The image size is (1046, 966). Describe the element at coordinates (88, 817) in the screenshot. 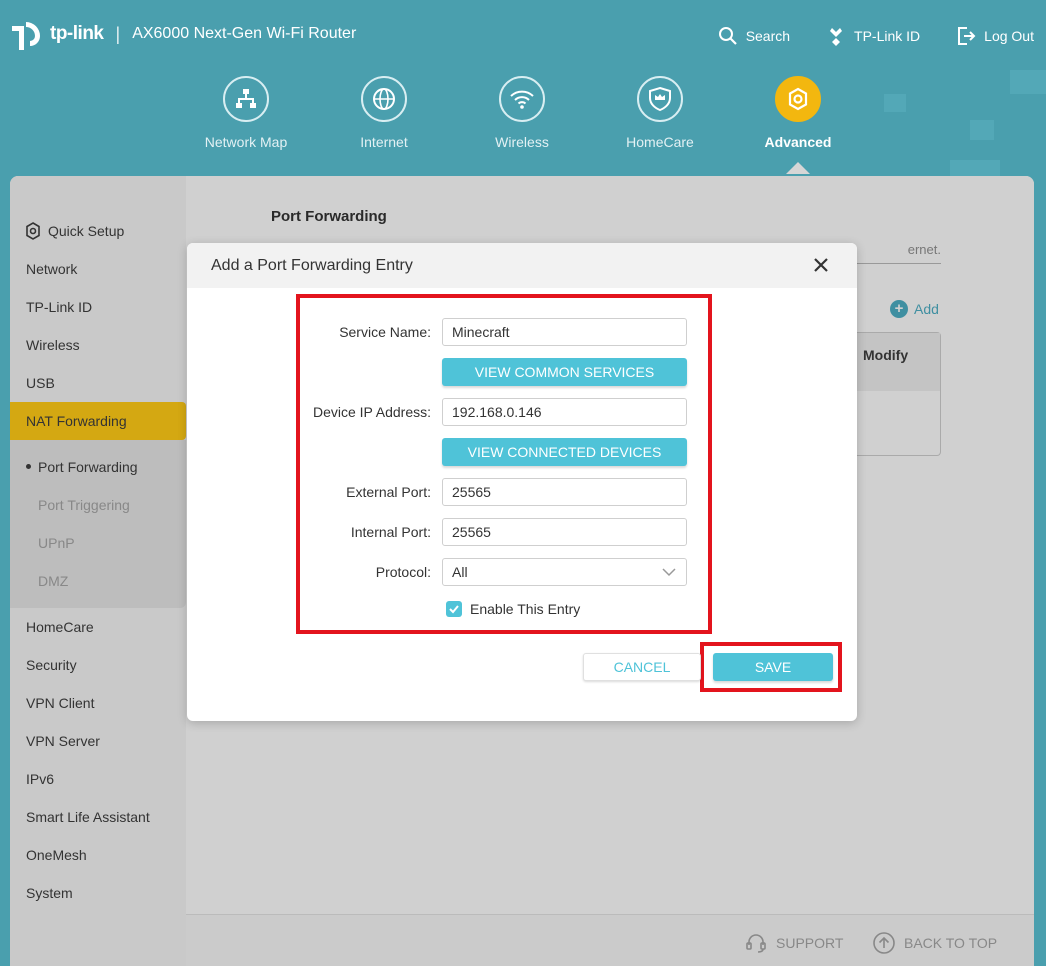

I see `sidebar-item-smart-life-assistant: Smart Life Assistant` at that location.